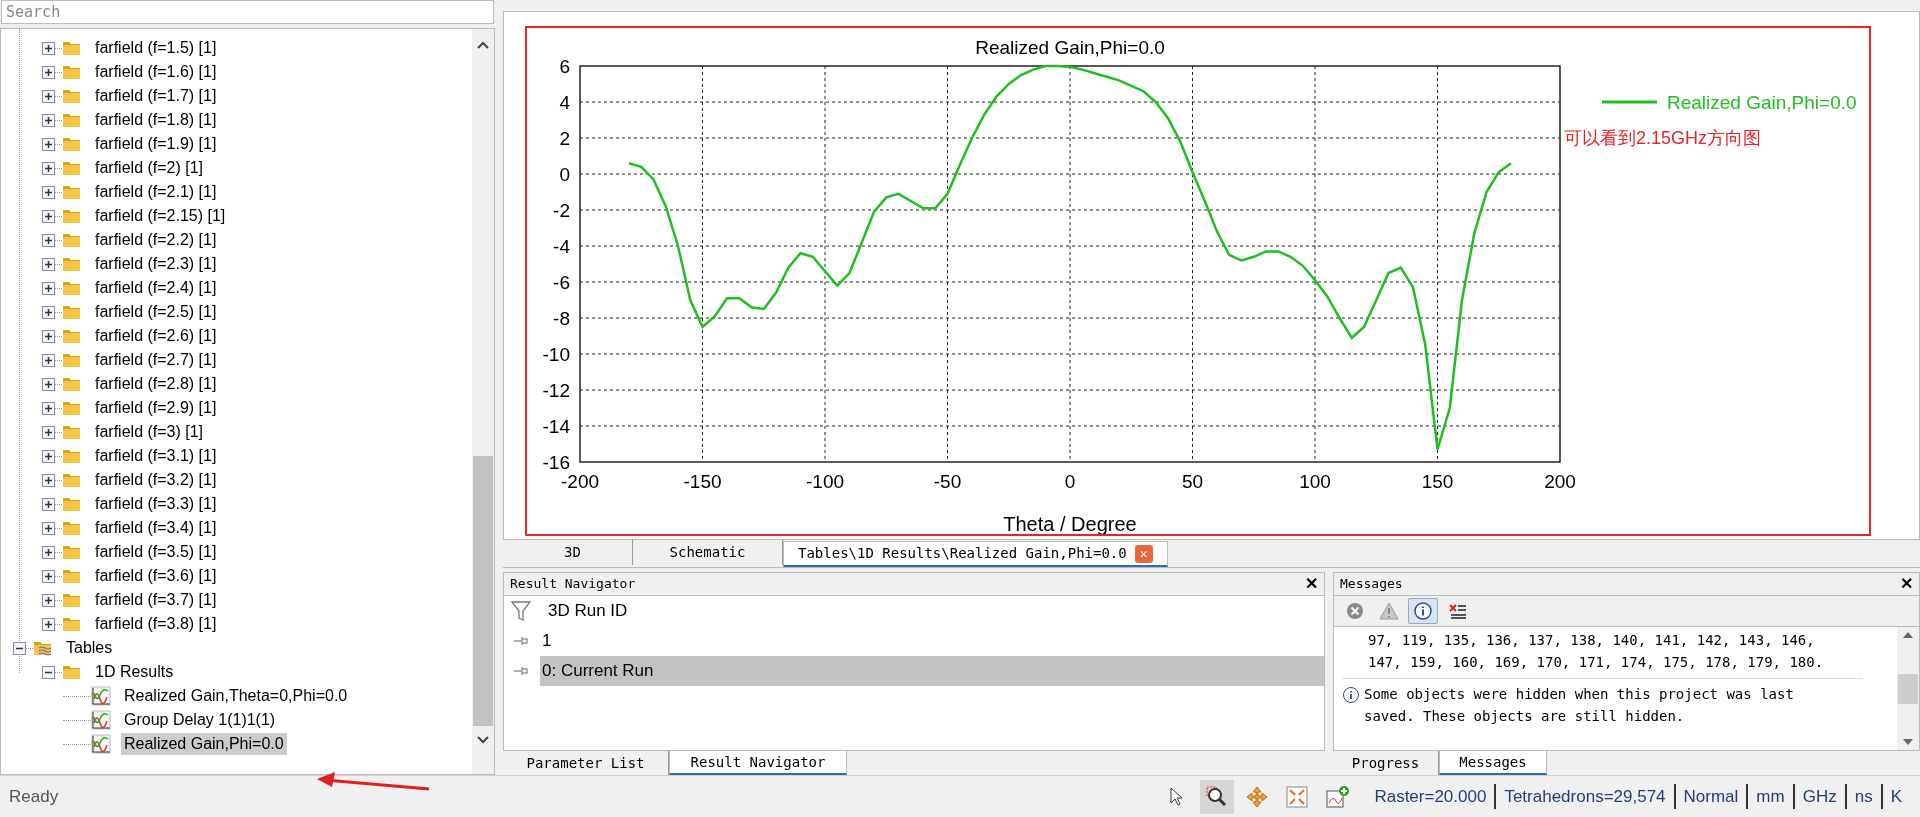 This screenshot has width=1920, height=817. I want to click on tree-item: farfield (f=2.7) [1], so click(156, 360).